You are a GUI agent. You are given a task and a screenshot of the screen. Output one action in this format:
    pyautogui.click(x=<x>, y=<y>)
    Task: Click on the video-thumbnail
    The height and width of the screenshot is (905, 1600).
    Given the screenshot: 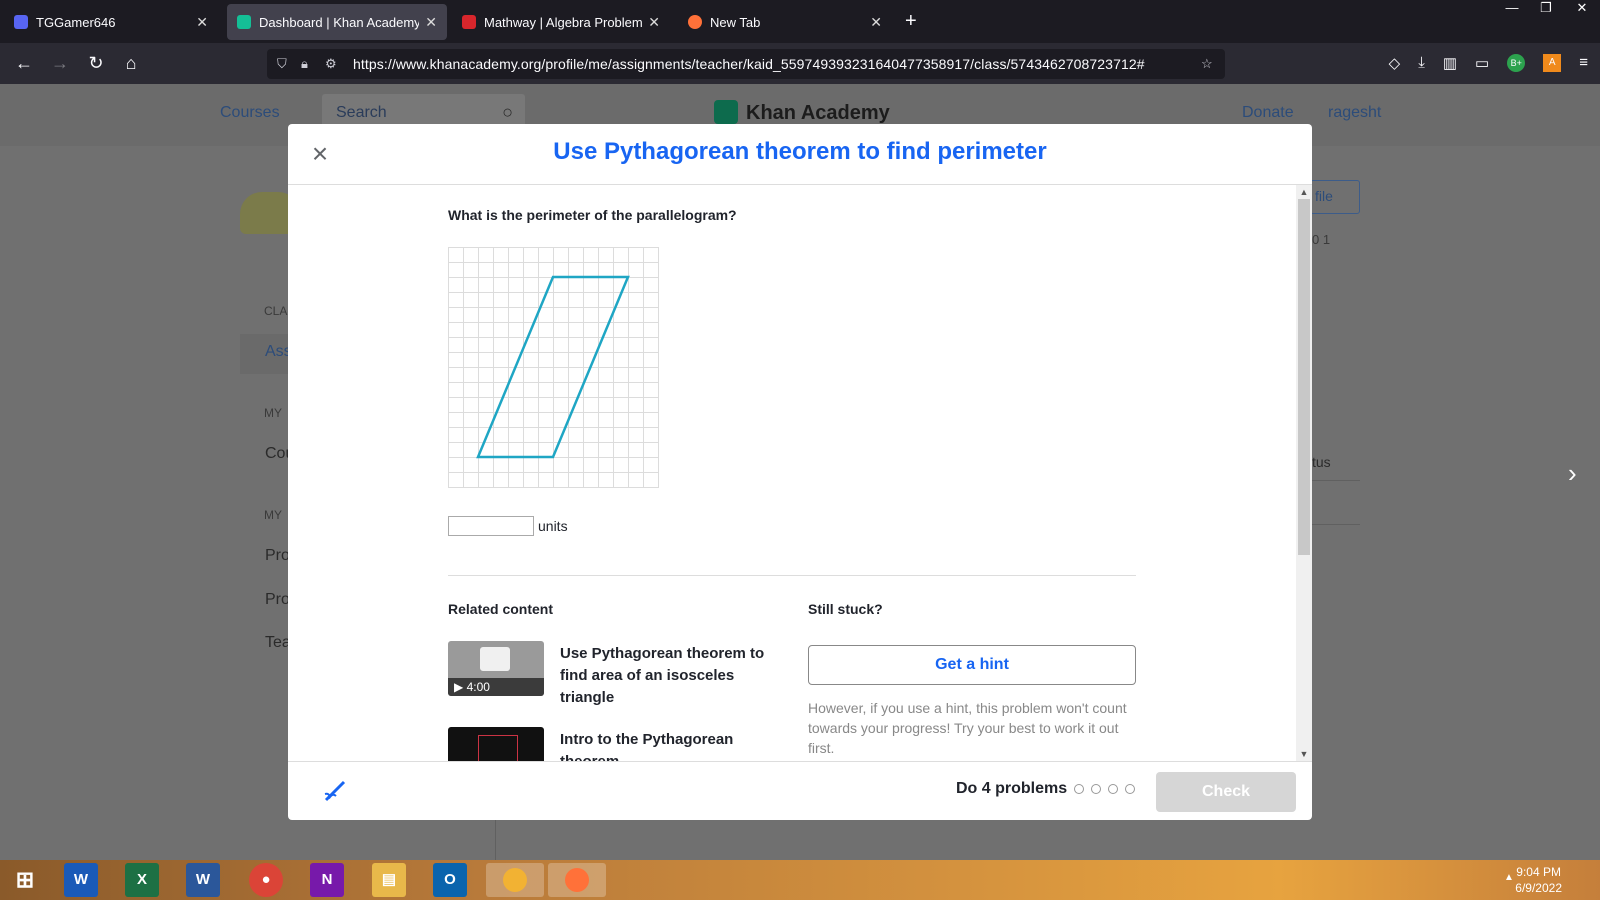 What is the action you would take?
    pyautogui.click(x=496, y=744)
    